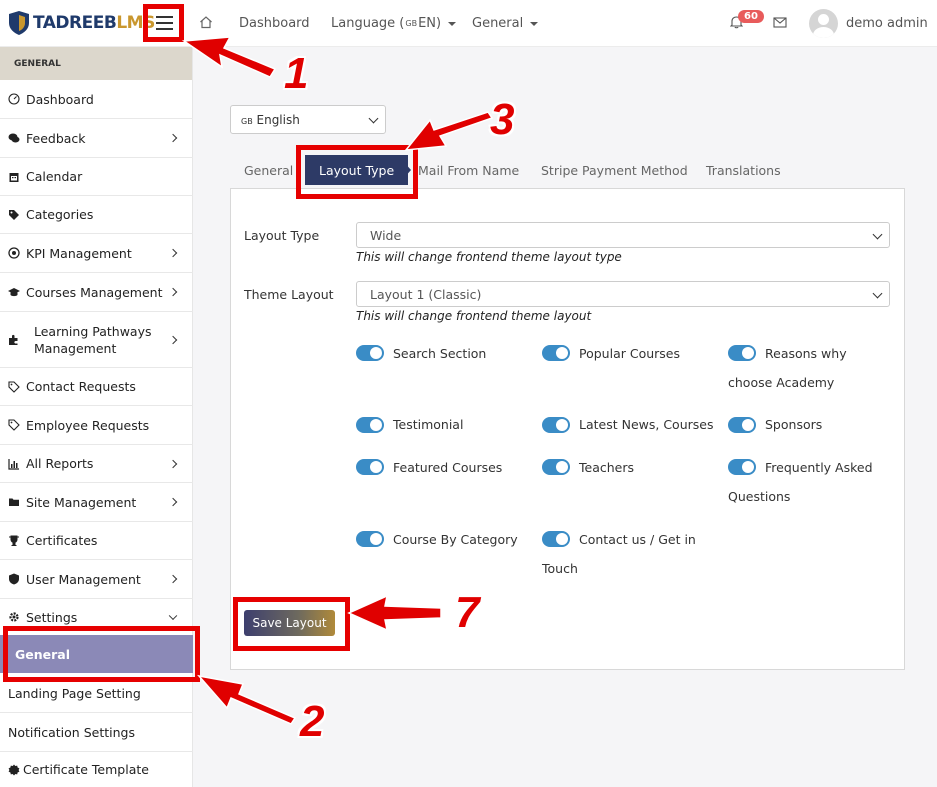 The image size is (937, 787). Describe the element at coordinates (296, 73) in the screenshot. I see `annotation-number-1: 1` at that location.